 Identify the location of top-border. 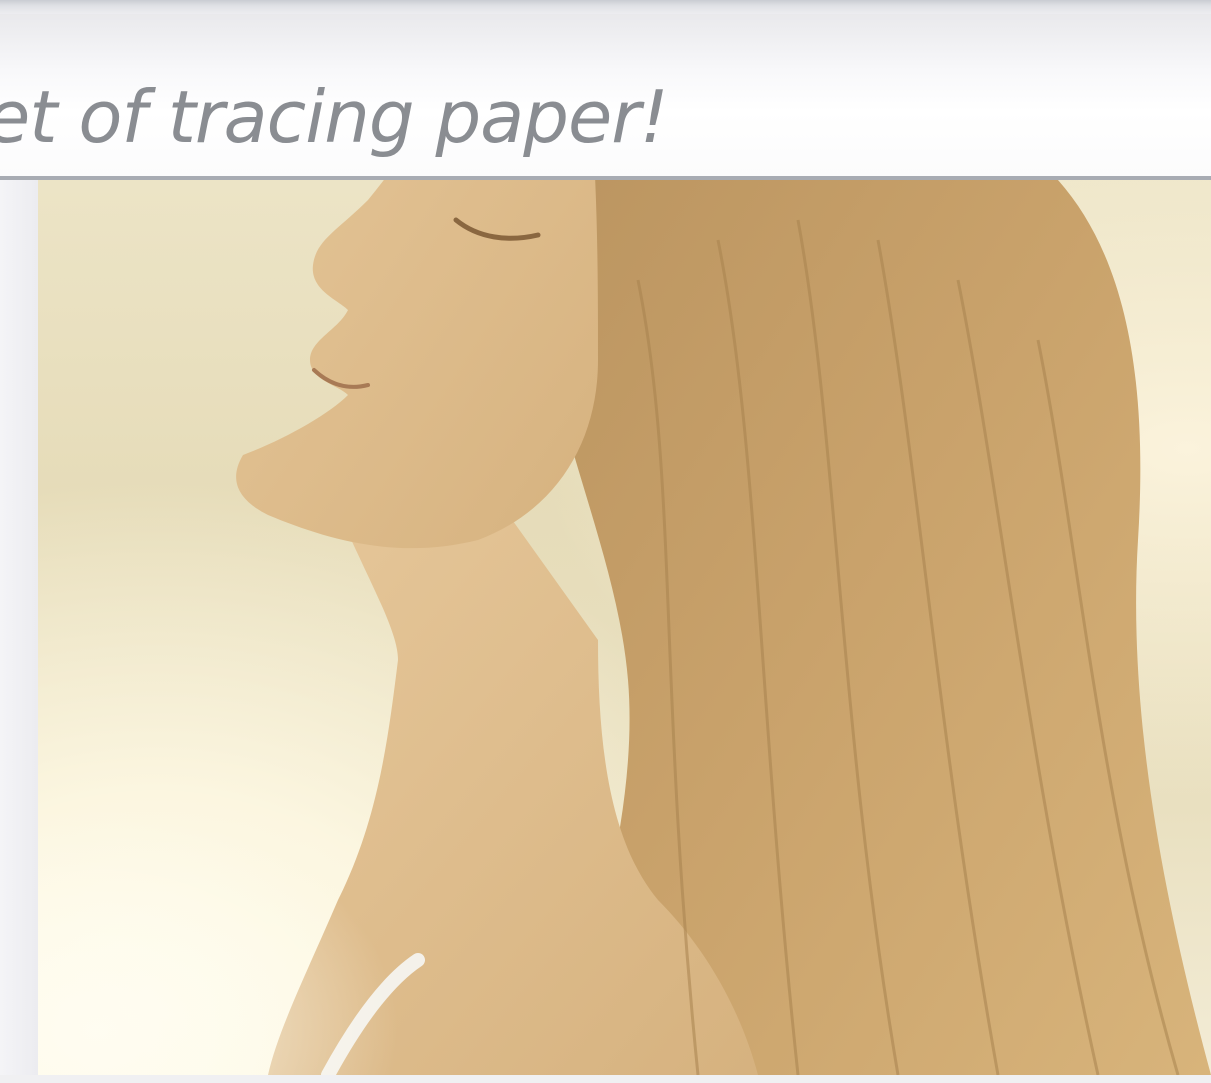
(605, 7).